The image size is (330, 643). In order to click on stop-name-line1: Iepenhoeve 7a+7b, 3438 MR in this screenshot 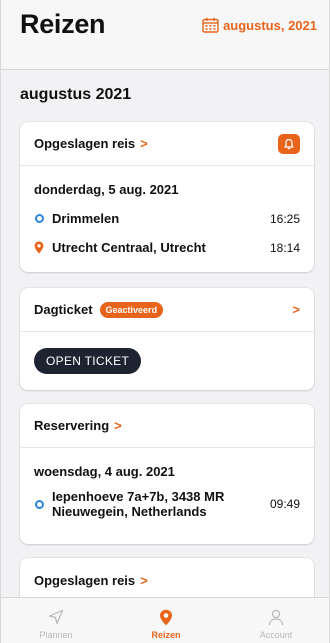, I will do `click(138, 496)`.